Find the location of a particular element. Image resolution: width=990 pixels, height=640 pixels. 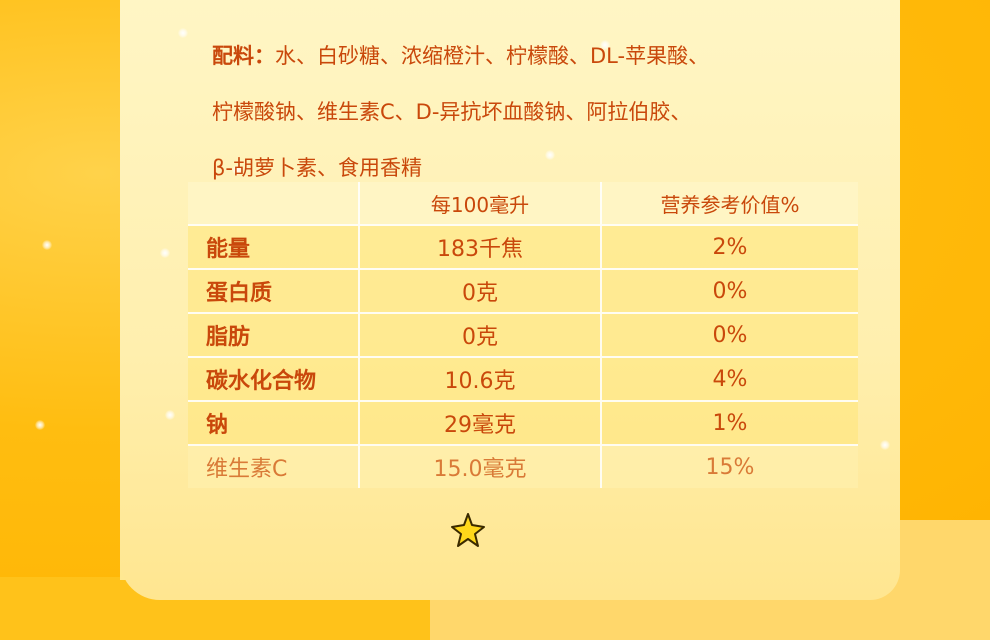

nutrient-nrv: 1% is located at coordinates (730, 423).